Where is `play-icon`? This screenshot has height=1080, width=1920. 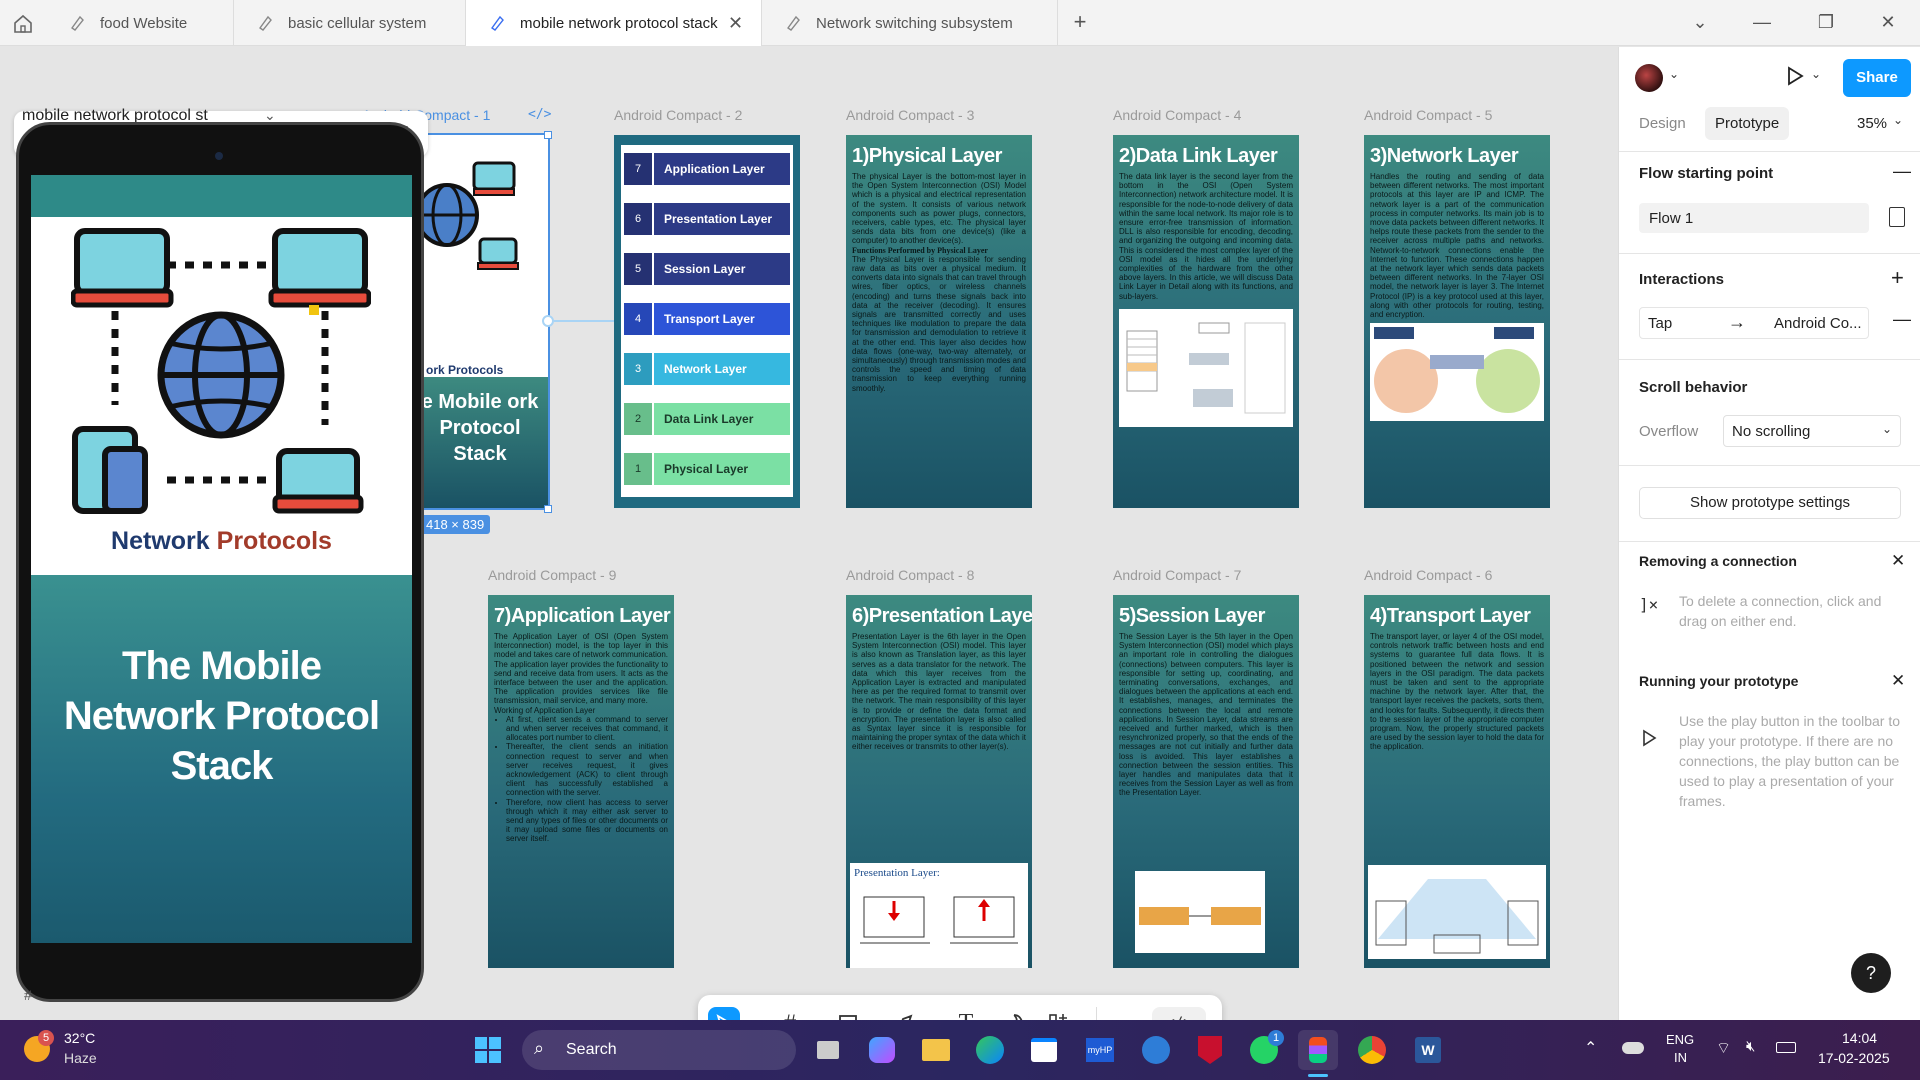
play-icon is located at coordinates (1795, 78).